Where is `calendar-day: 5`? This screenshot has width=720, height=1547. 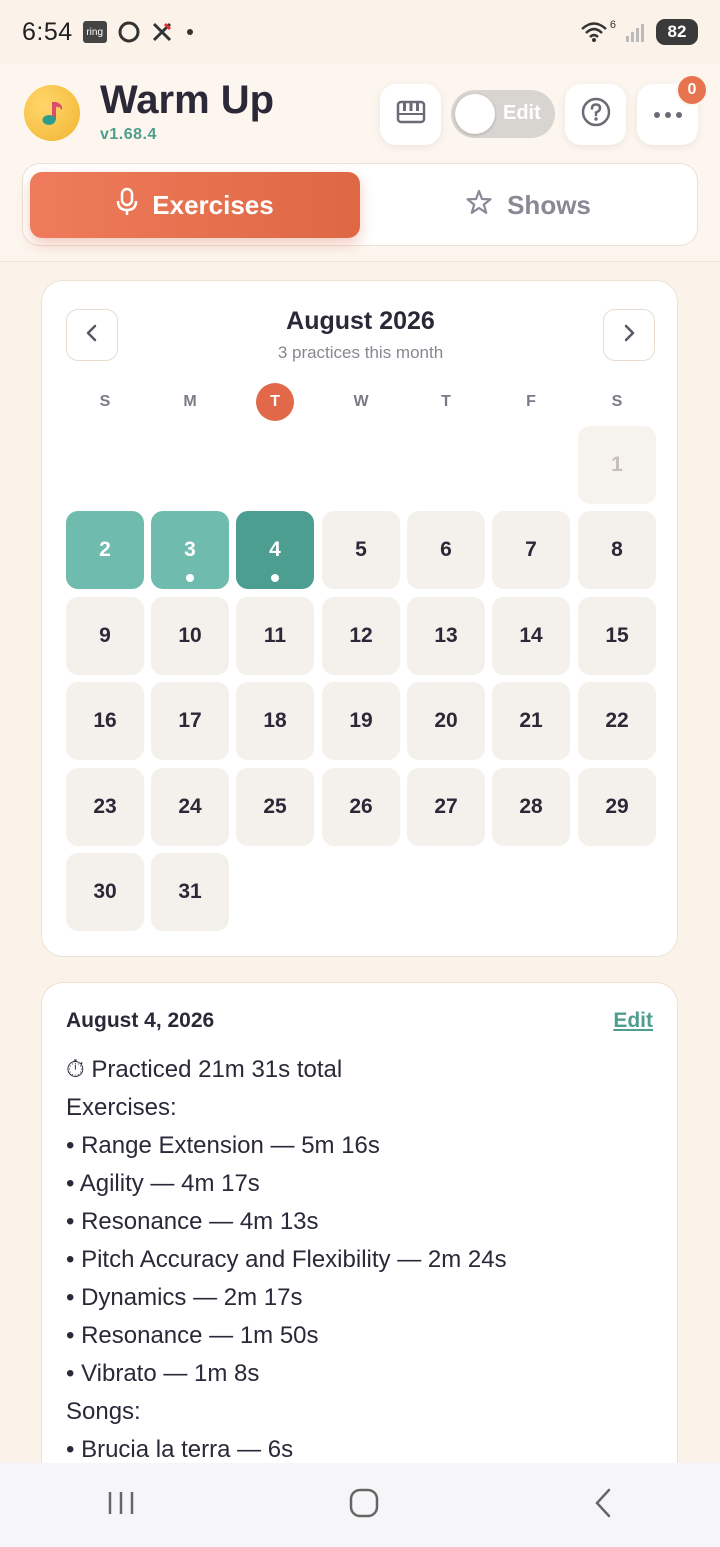
calendar-day: 5 is located at coordinates (361, 550).